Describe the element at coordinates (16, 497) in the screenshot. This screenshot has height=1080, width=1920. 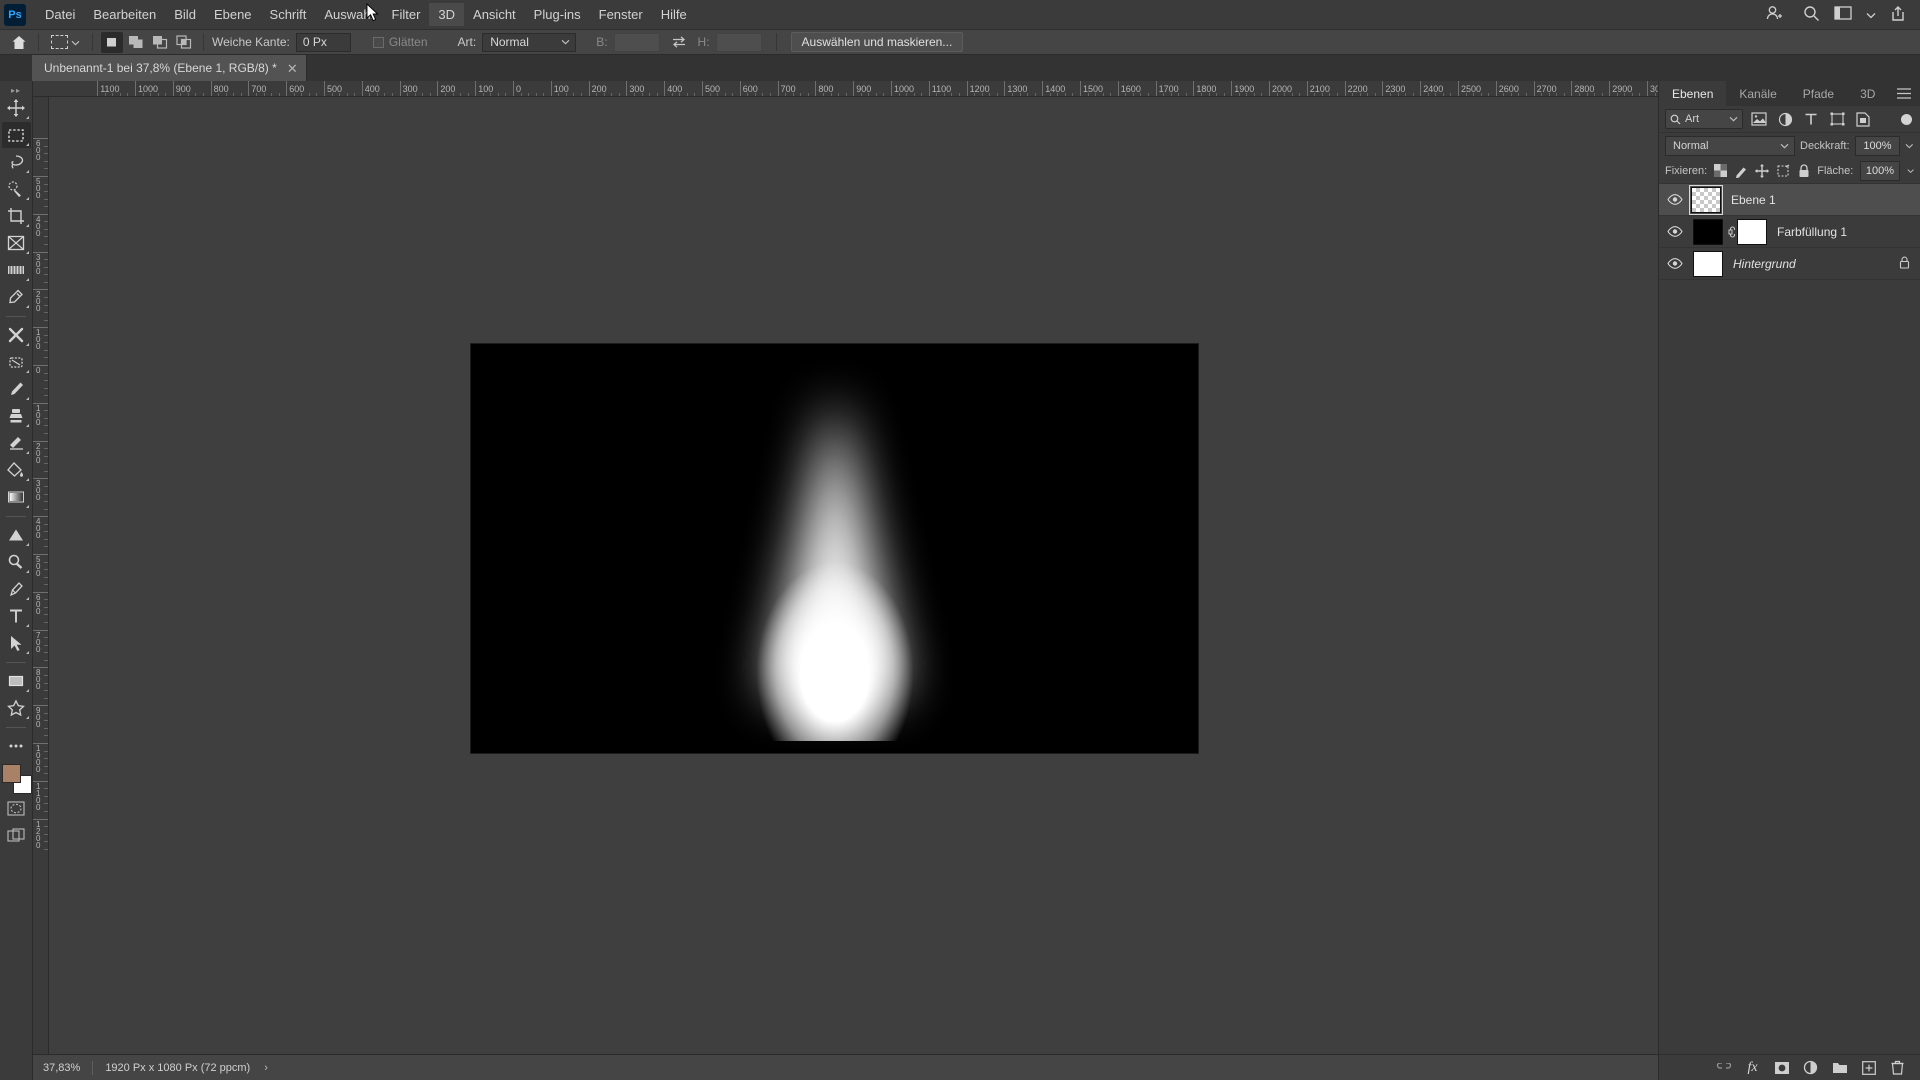
I see `gradient-tool` at that location.